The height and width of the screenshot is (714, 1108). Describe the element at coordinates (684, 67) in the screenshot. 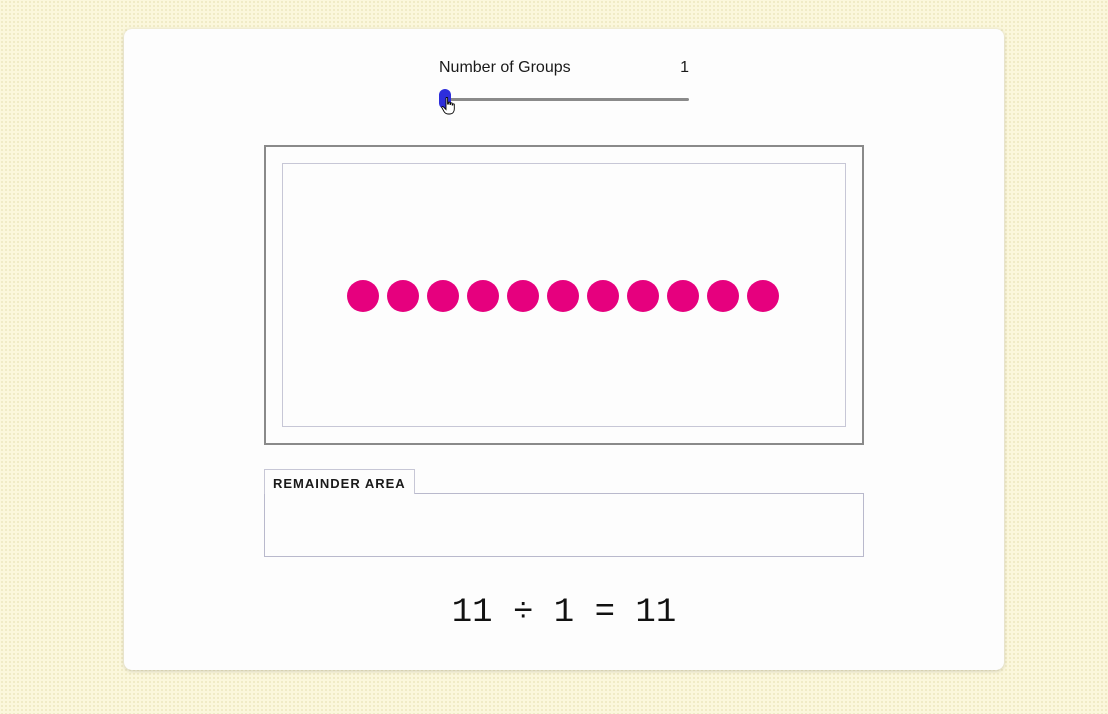

I see `slider-value: 1` at that location.